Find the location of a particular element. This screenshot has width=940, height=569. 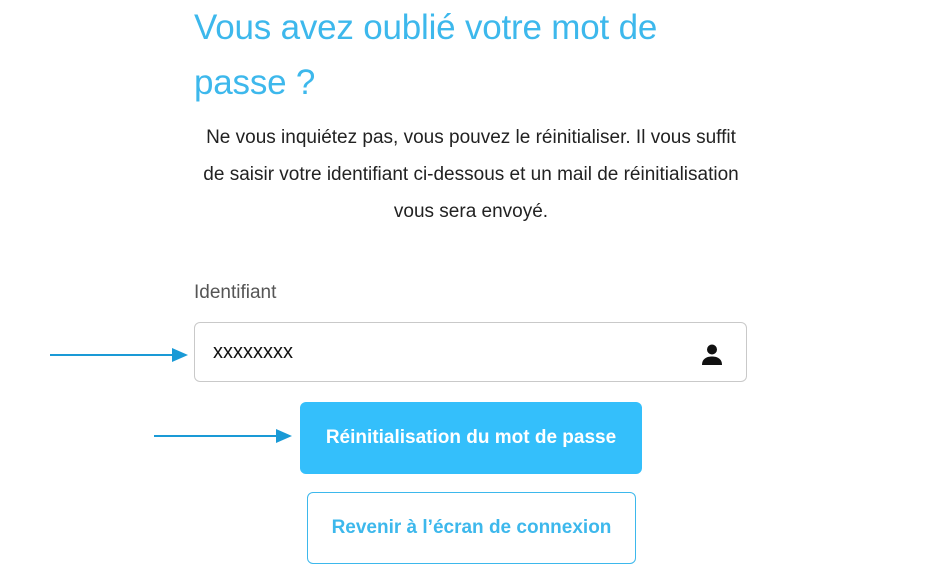

reset-password-button: Réinitialisation du mot de passe is located at coordinates (471, 438).